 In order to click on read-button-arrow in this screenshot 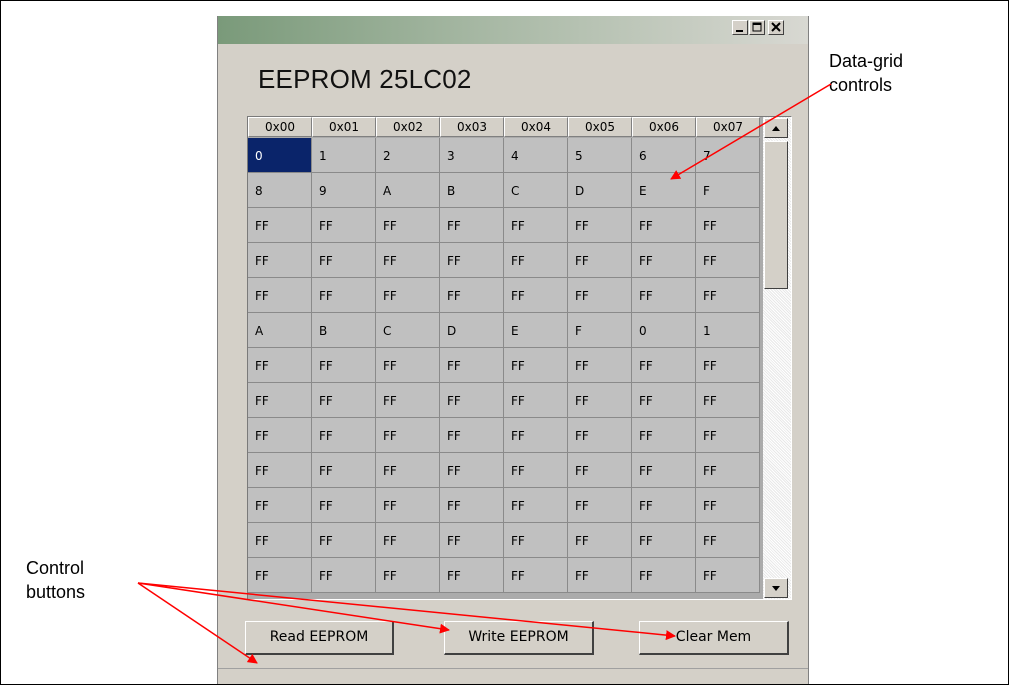, I will do `click(197, 623)`.